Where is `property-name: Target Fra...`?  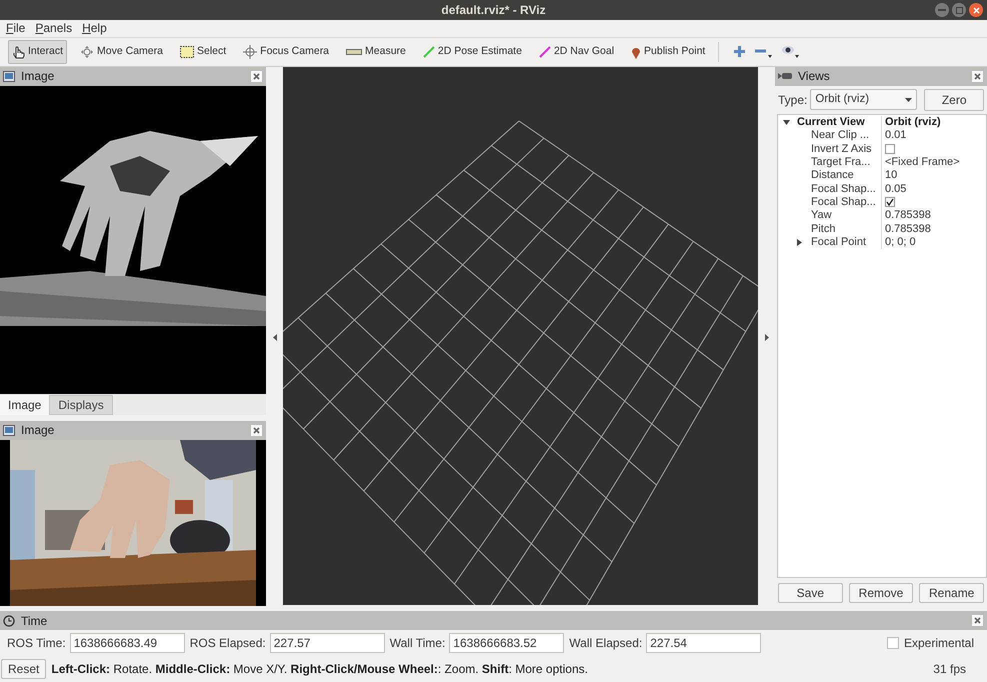
property-name: Target Fra... is located at coordinates (840, 162).